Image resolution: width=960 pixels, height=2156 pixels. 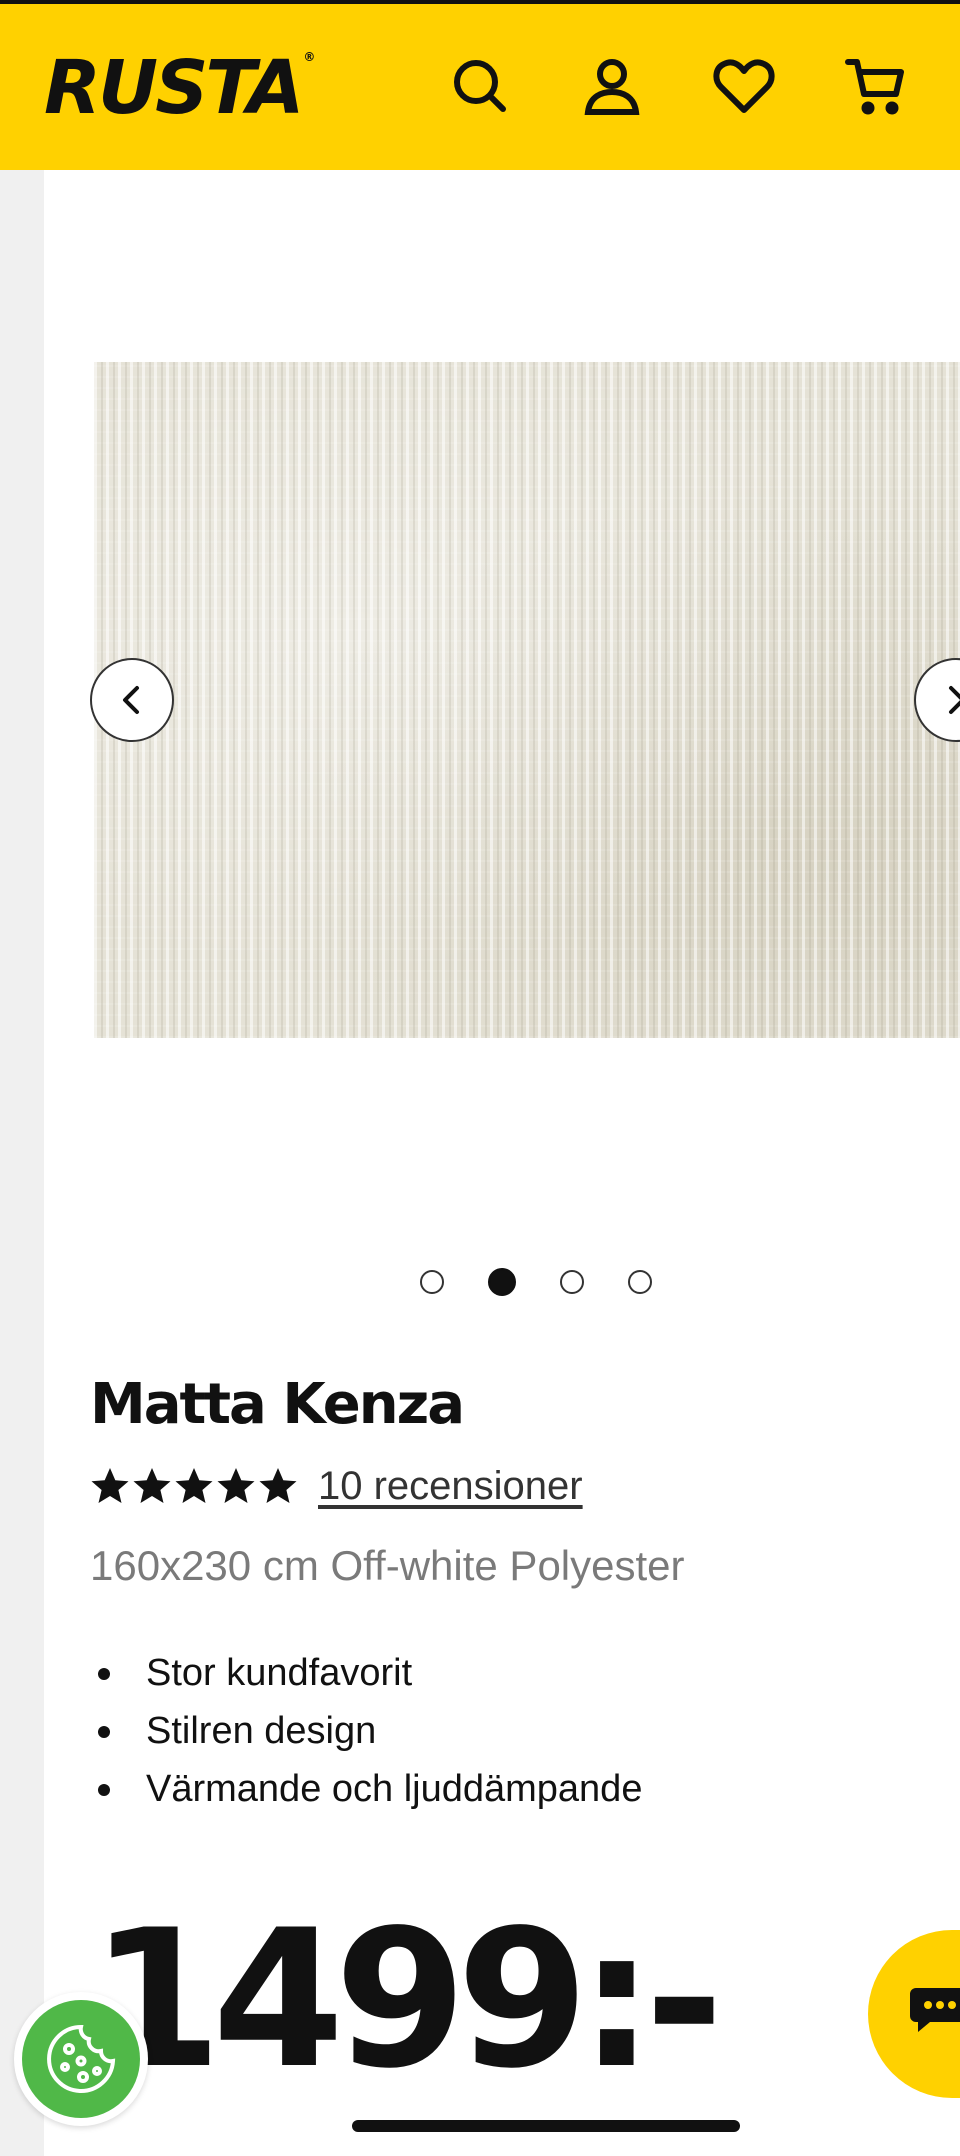 I want to click on search-icon, so click(x=480, y=86).